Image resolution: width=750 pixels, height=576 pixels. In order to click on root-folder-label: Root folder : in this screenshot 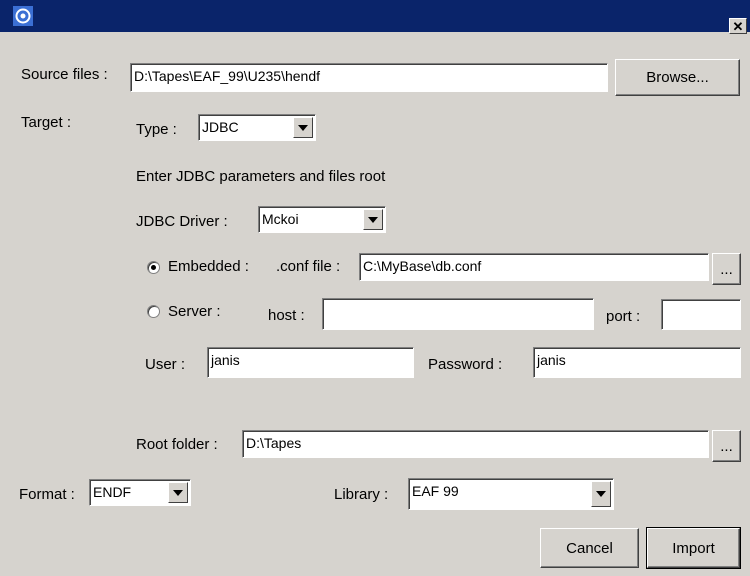, I will do `click(177, 444)`.